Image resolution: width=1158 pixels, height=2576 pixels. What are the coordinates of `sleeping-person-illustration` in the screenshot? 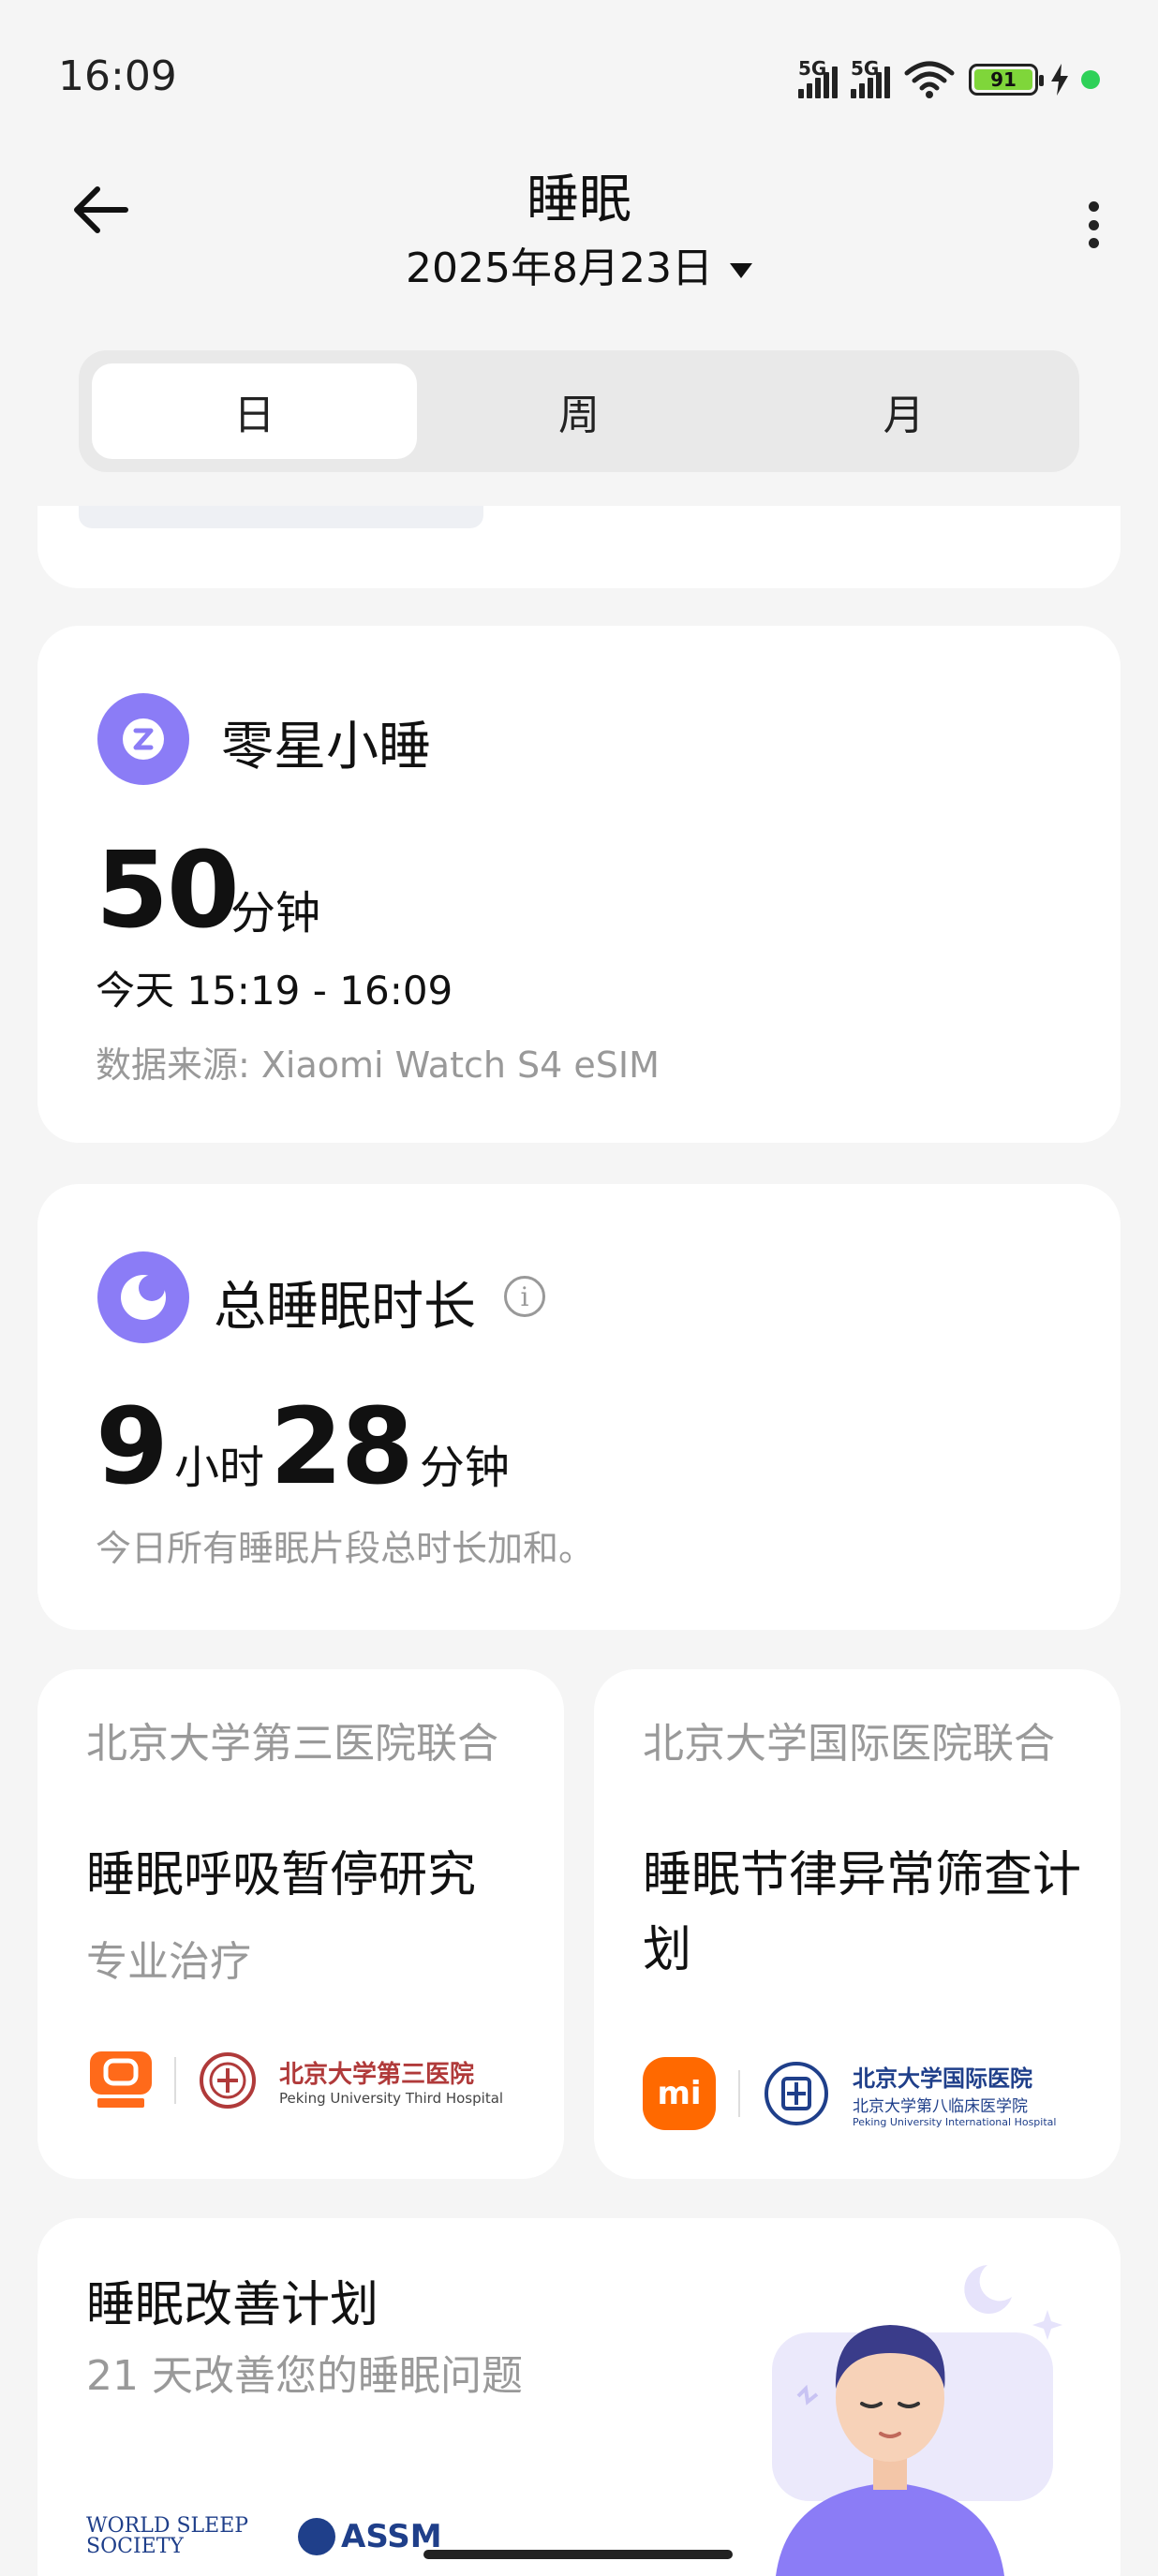 It's located at (917, 2420).